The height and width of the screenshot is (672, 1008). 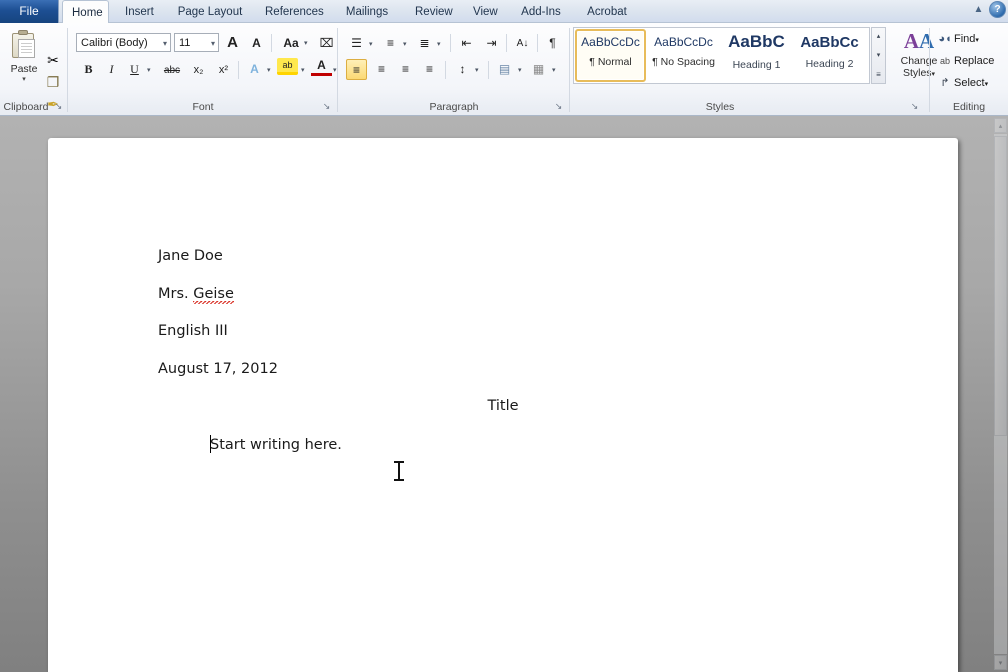 I want to click on subscript-button: x₂, so click(x=198, y=70).